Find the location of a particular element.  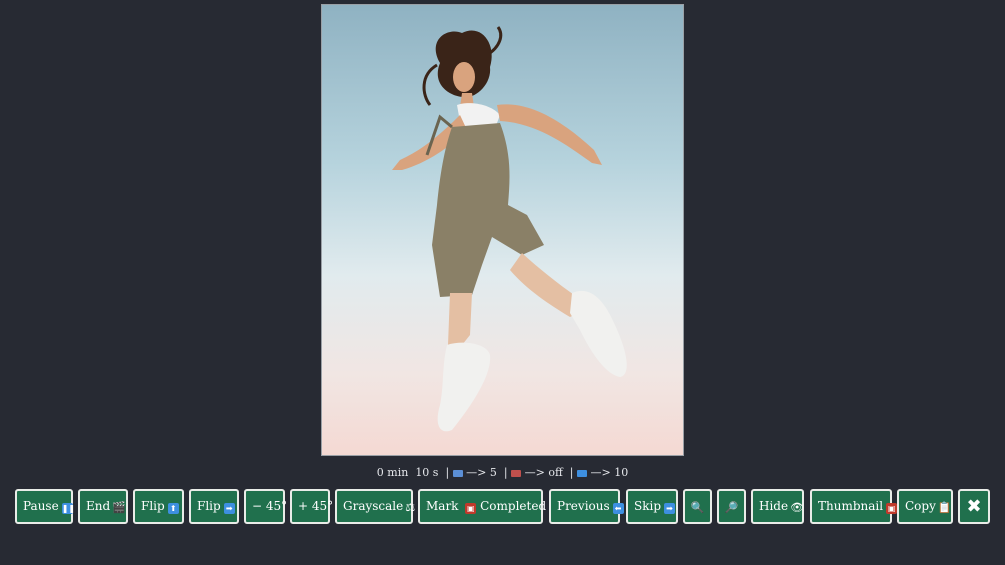

mark-completed-button: Mark ▣ Completed✔ is located at coordinates (489, 506).